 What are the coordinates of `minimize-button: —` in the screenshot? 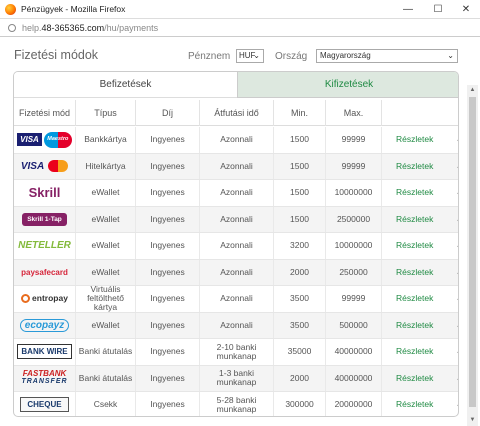 It's located at (408, 9).